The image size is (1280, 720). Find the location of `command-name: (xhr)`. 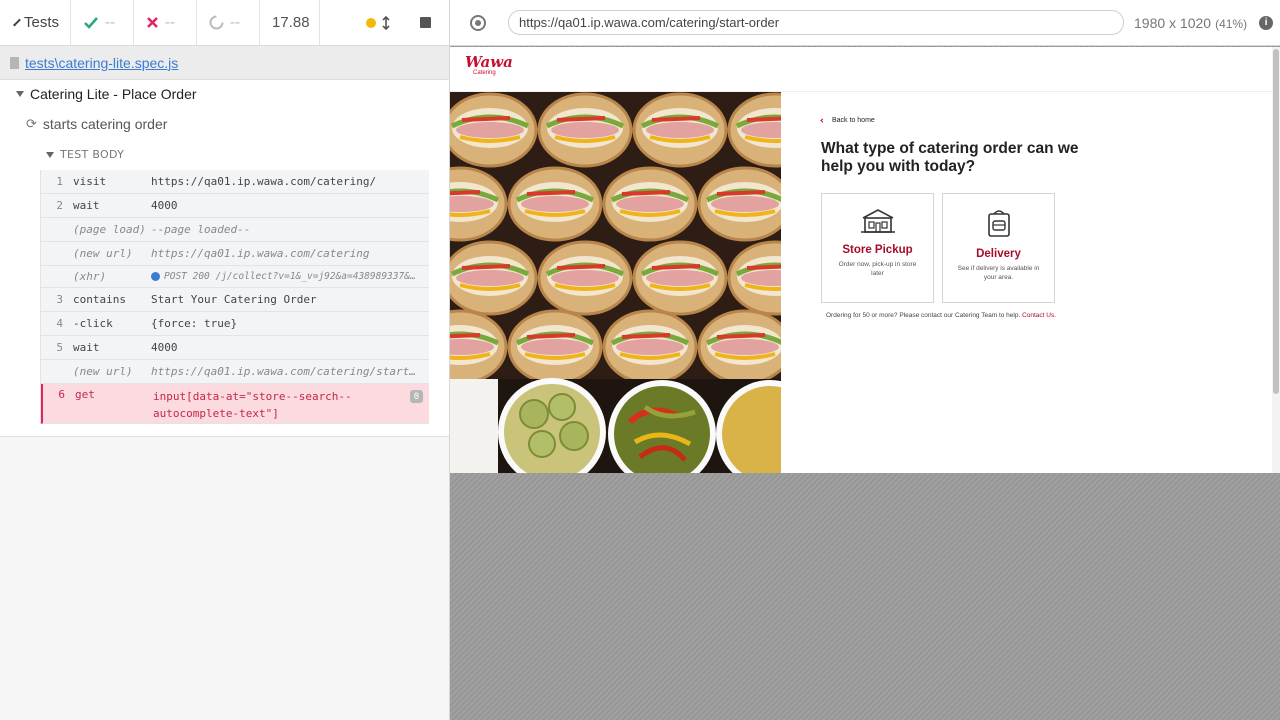

command-name: (xhr) is located at coordinates (90, 276).